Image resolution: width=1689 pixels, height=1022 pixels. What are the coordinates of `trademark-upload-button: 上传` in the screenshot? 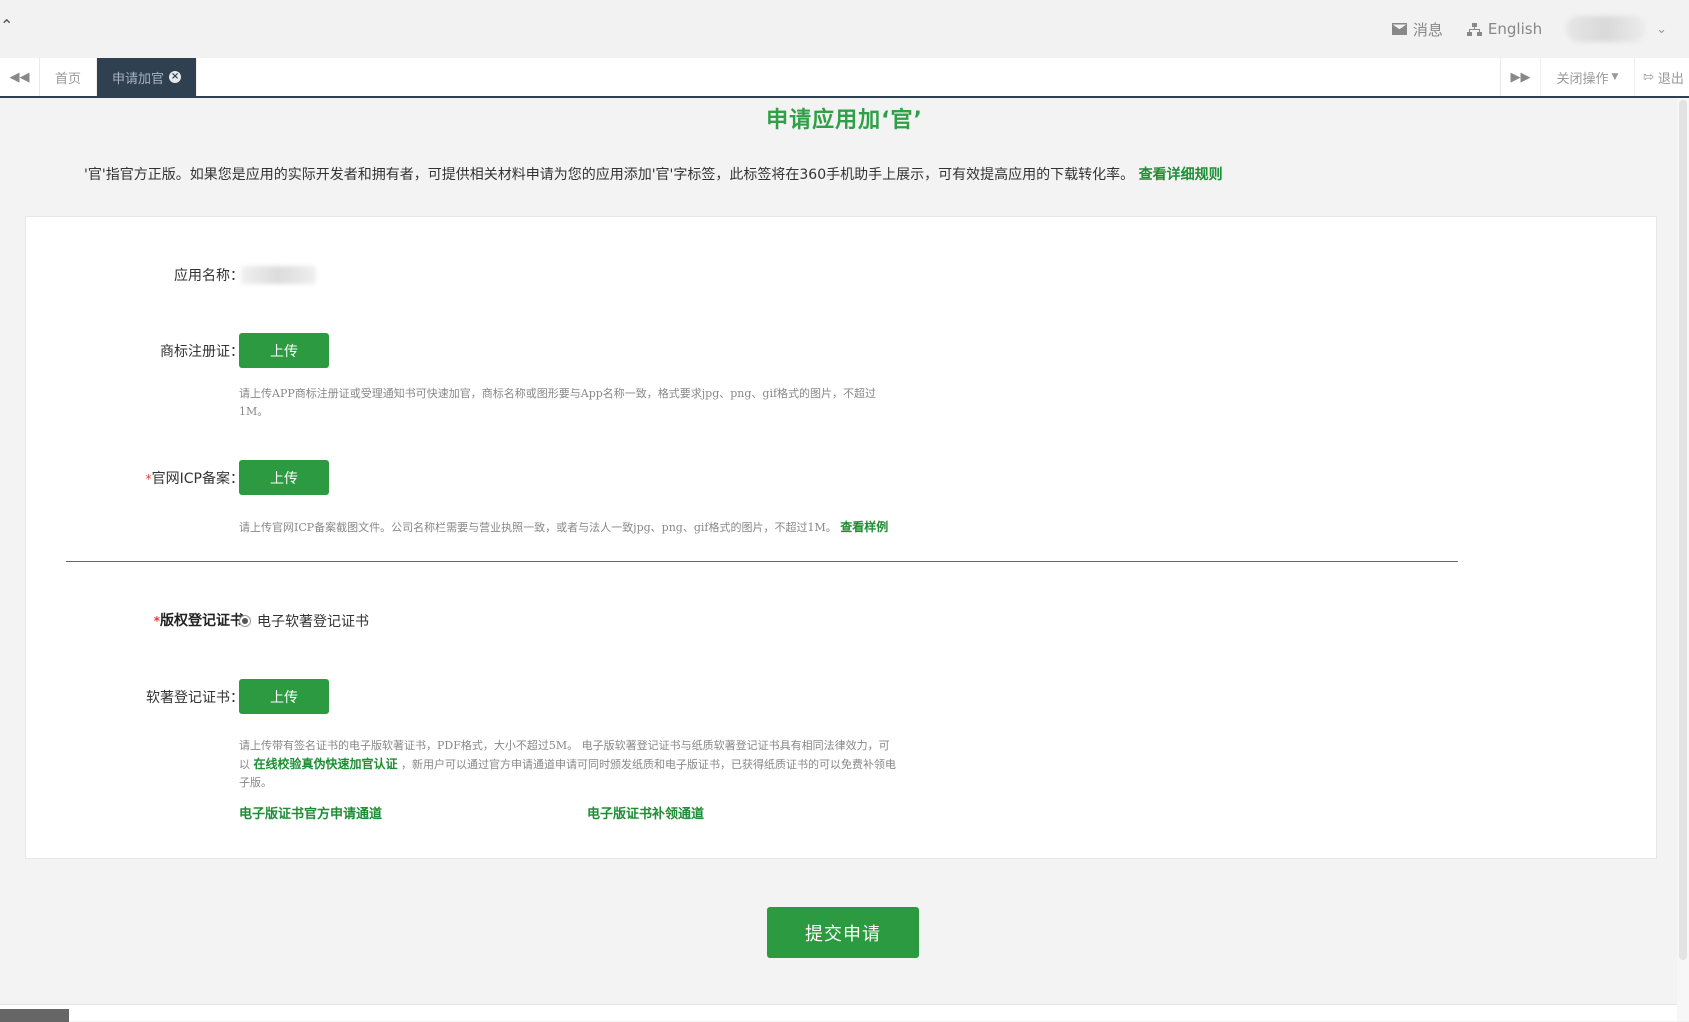 It's located at (284, 350).